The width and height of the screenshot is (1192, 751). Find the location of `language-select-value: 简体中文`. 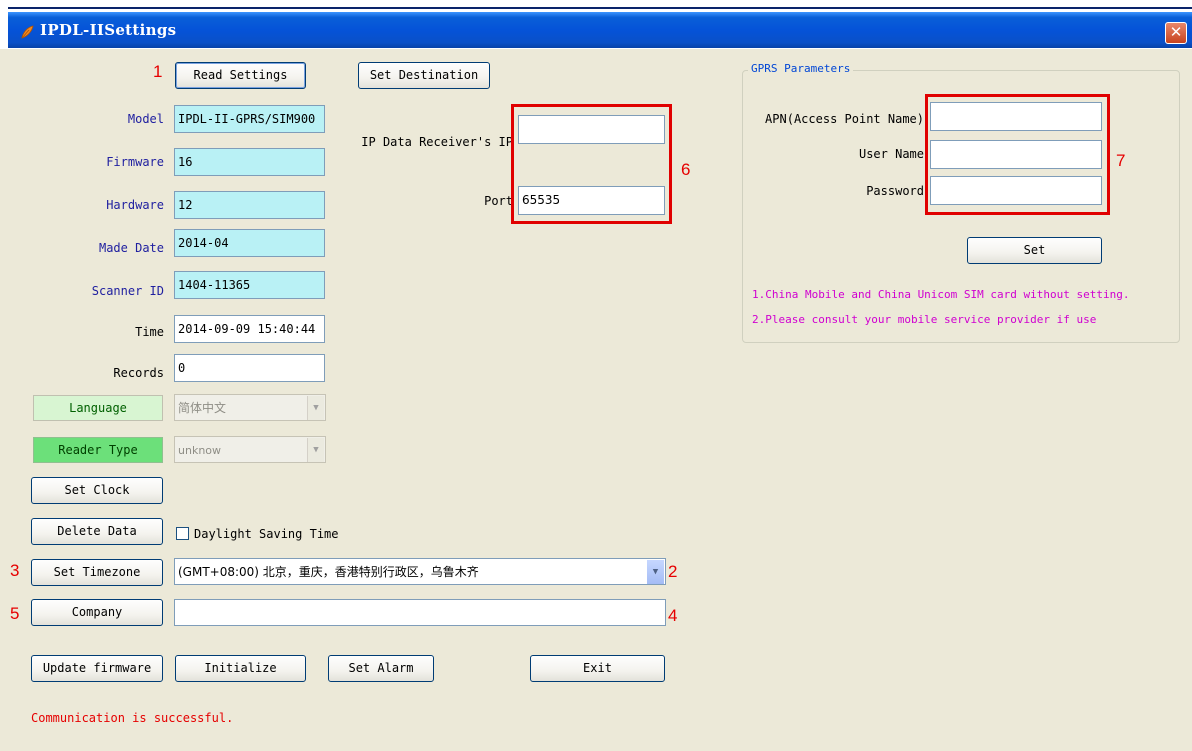

language-select-value: 简体中文 is located at coordinates (202, 408).